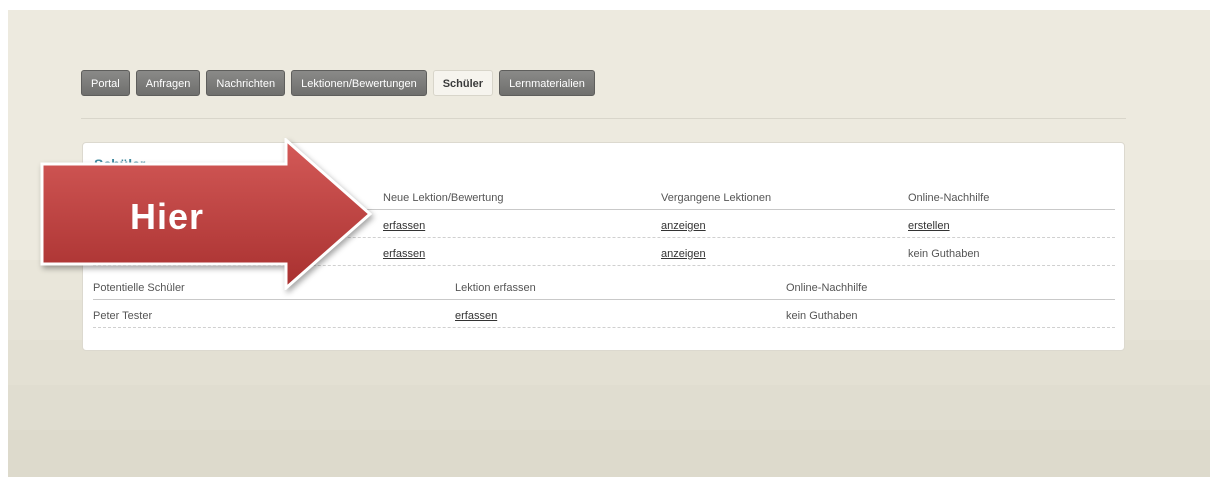  I want to click on callout-label: Hier, so click(167, 216).